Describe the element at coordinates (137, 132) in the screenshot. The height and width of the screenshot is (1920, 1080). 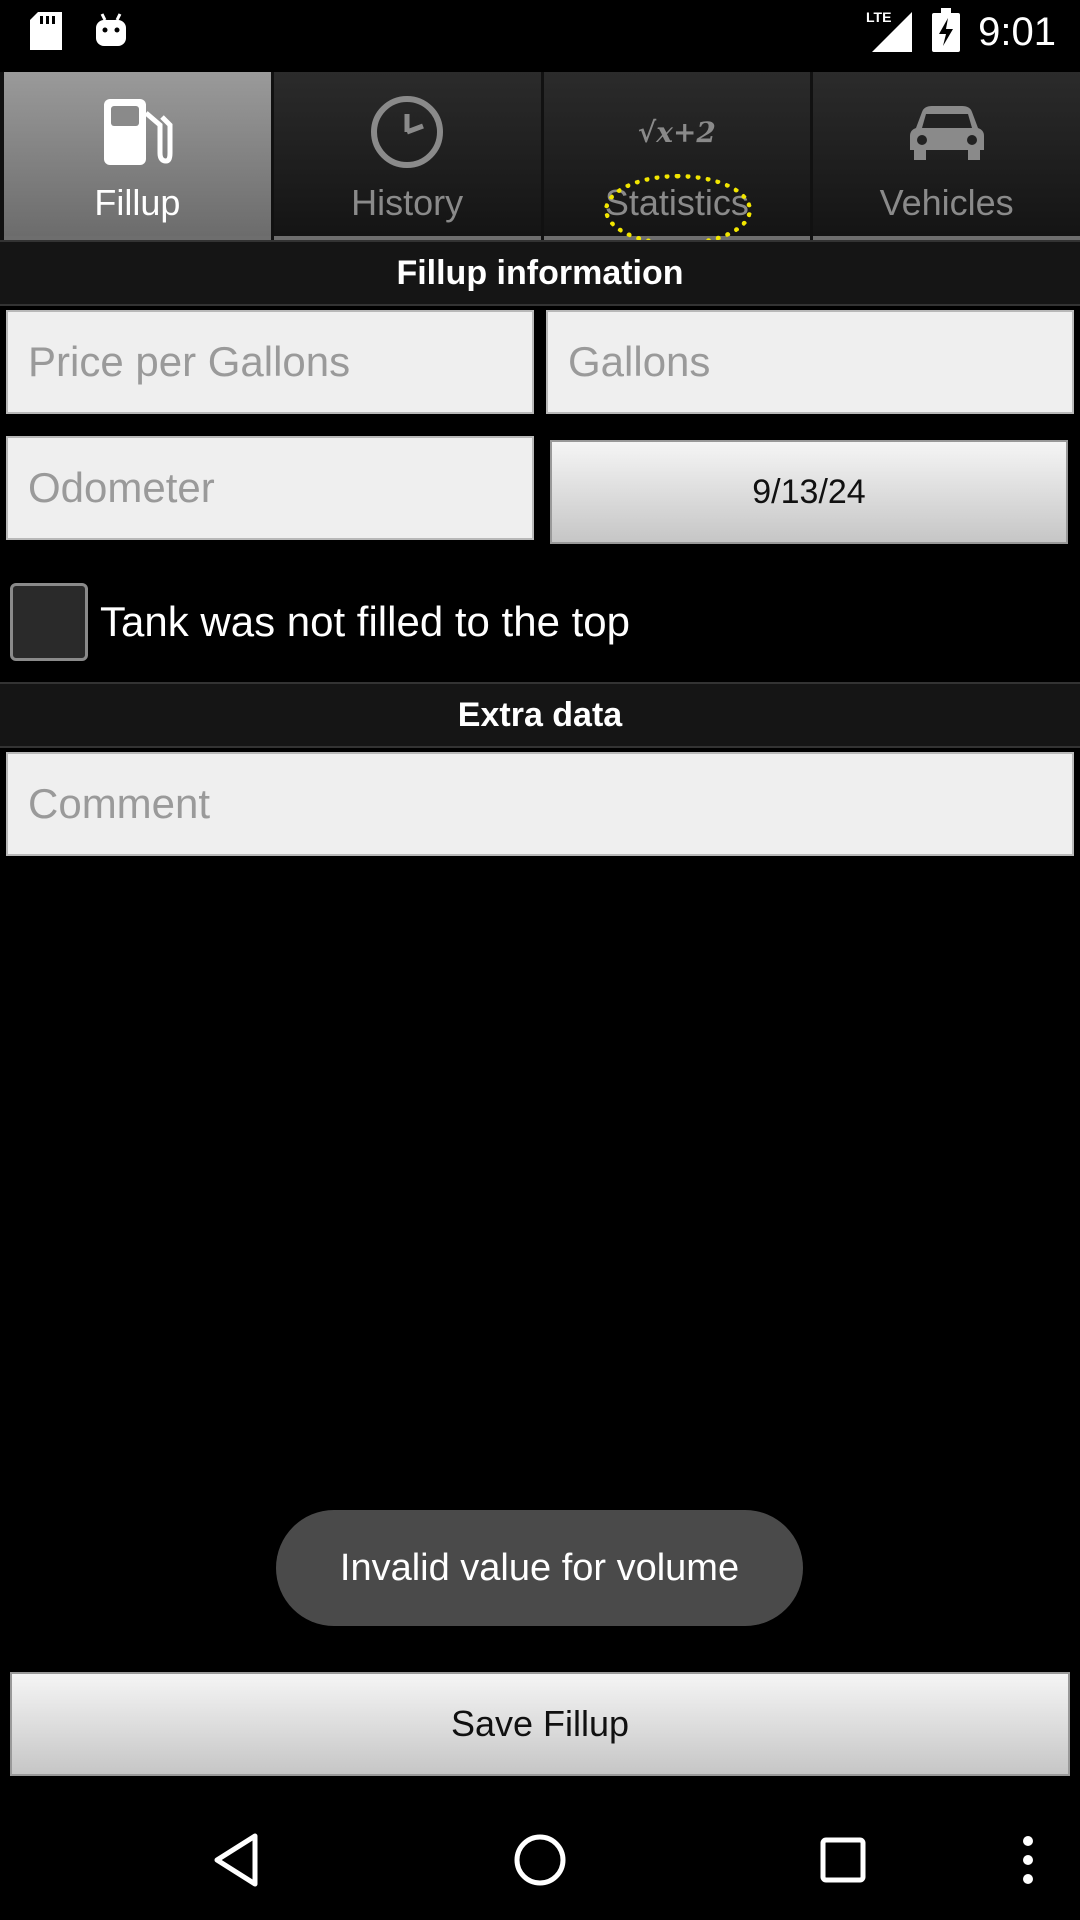
I see `fuel-pump-icon` at that location.